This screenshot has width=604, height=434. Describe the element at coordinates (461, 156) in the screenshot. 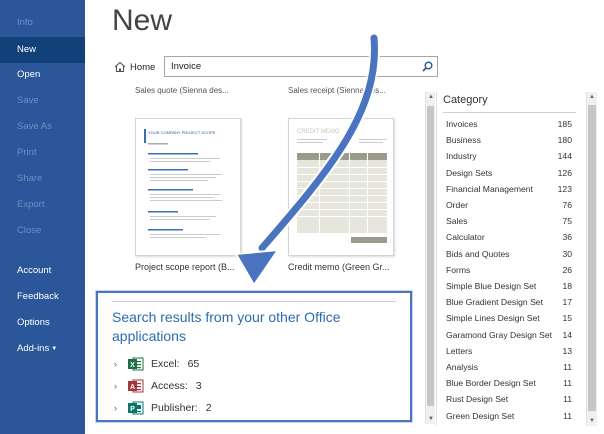

I see `category-label: Industry` at that location.